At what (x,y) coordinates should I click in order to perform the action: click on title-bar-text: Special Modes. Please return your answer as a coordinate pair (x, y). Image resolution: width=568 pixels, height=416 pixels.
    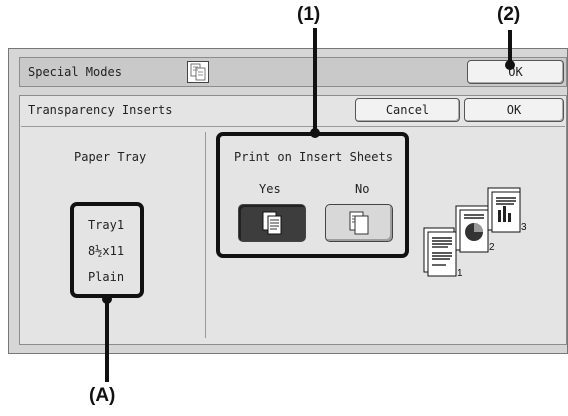
    Looking at the image, I should click on (75, 72).